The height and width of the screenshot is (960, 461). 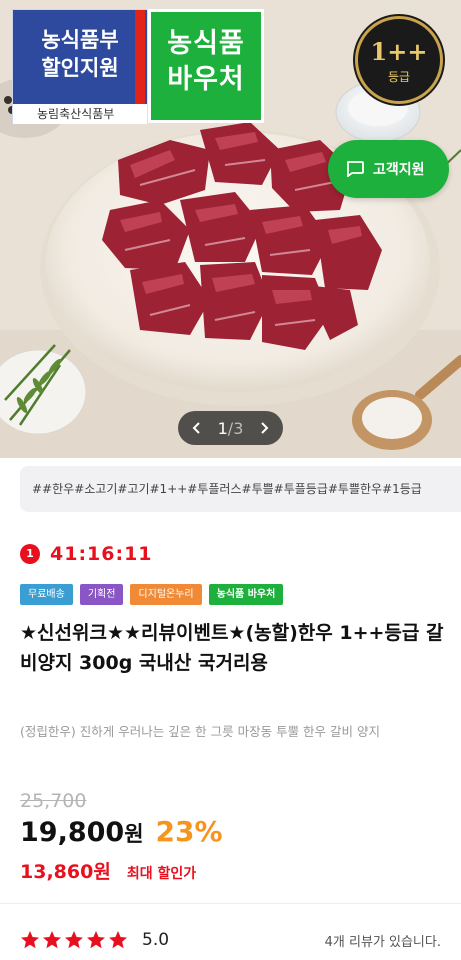 I want to click on benefit-chips: 무료배송 기획전 디지털온누리 농식품 바우처, so click(x=152, y=594).